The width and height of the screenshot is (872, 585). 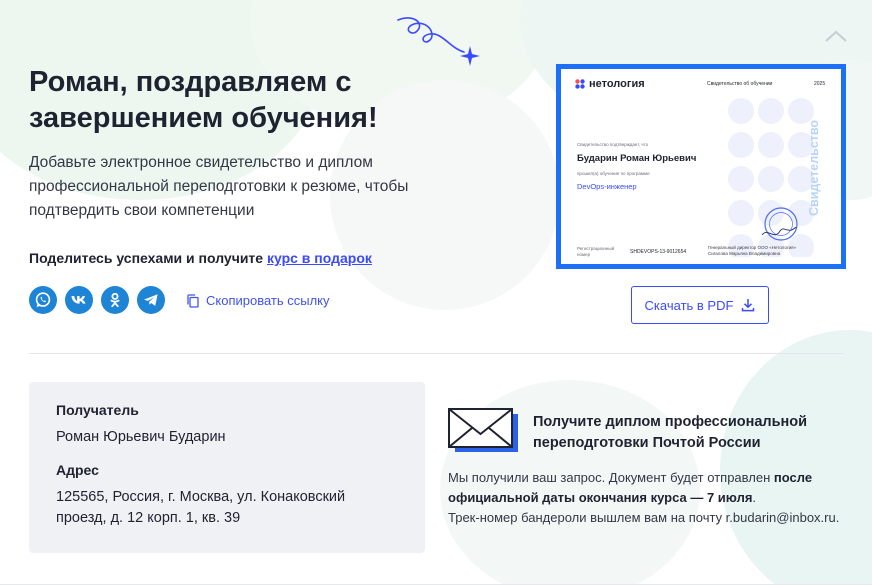 What do you see at coordinates (754, 497) in the screenshot?
I see `mail-text-period: .` at bounding box center [754, 497].